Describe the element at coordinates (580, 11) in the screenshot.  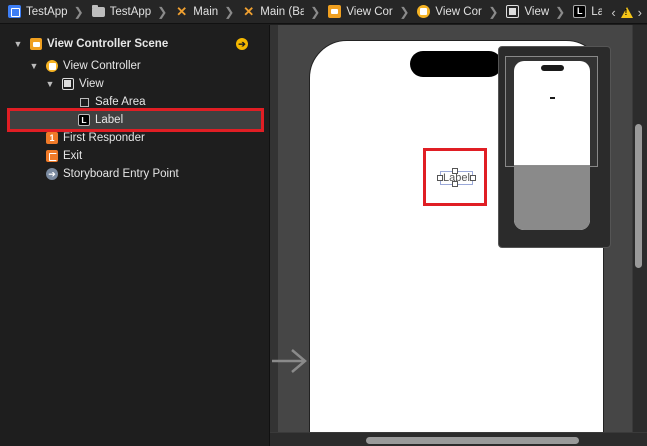
I see `label-icon: L` at that location.